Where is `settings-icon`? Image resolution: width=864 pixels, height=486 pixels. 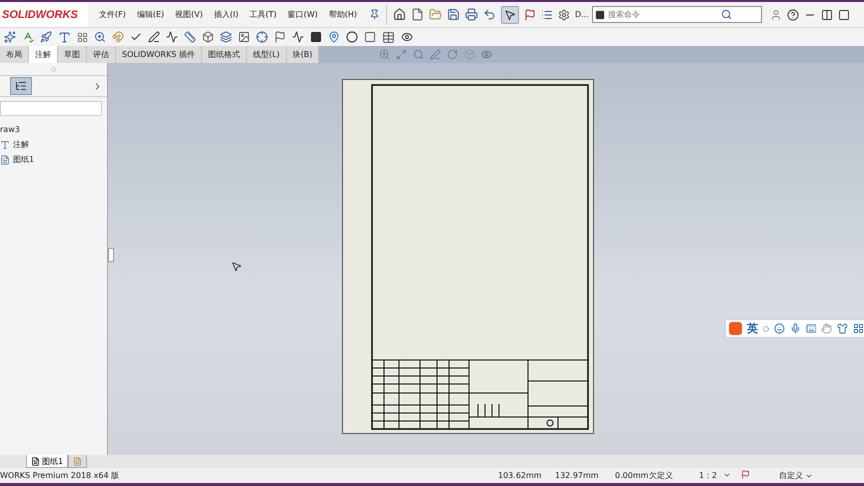
settings-icon is located at coordinates (564, 14).